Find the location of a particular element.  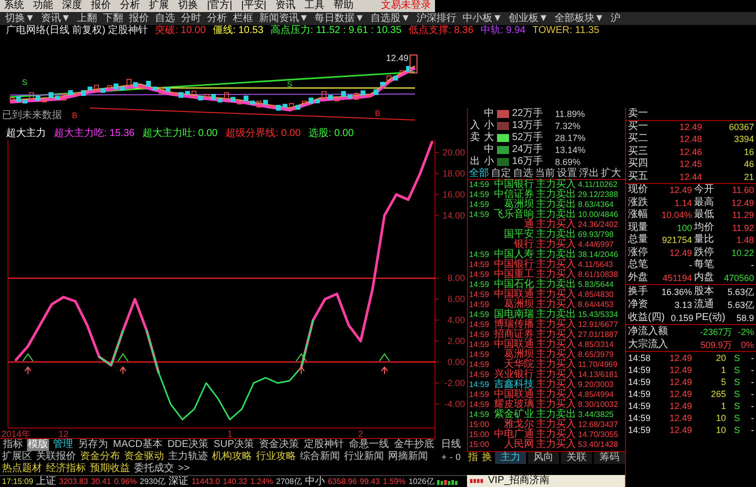

menu-item: 切换 is located at coordinates (188, 6).